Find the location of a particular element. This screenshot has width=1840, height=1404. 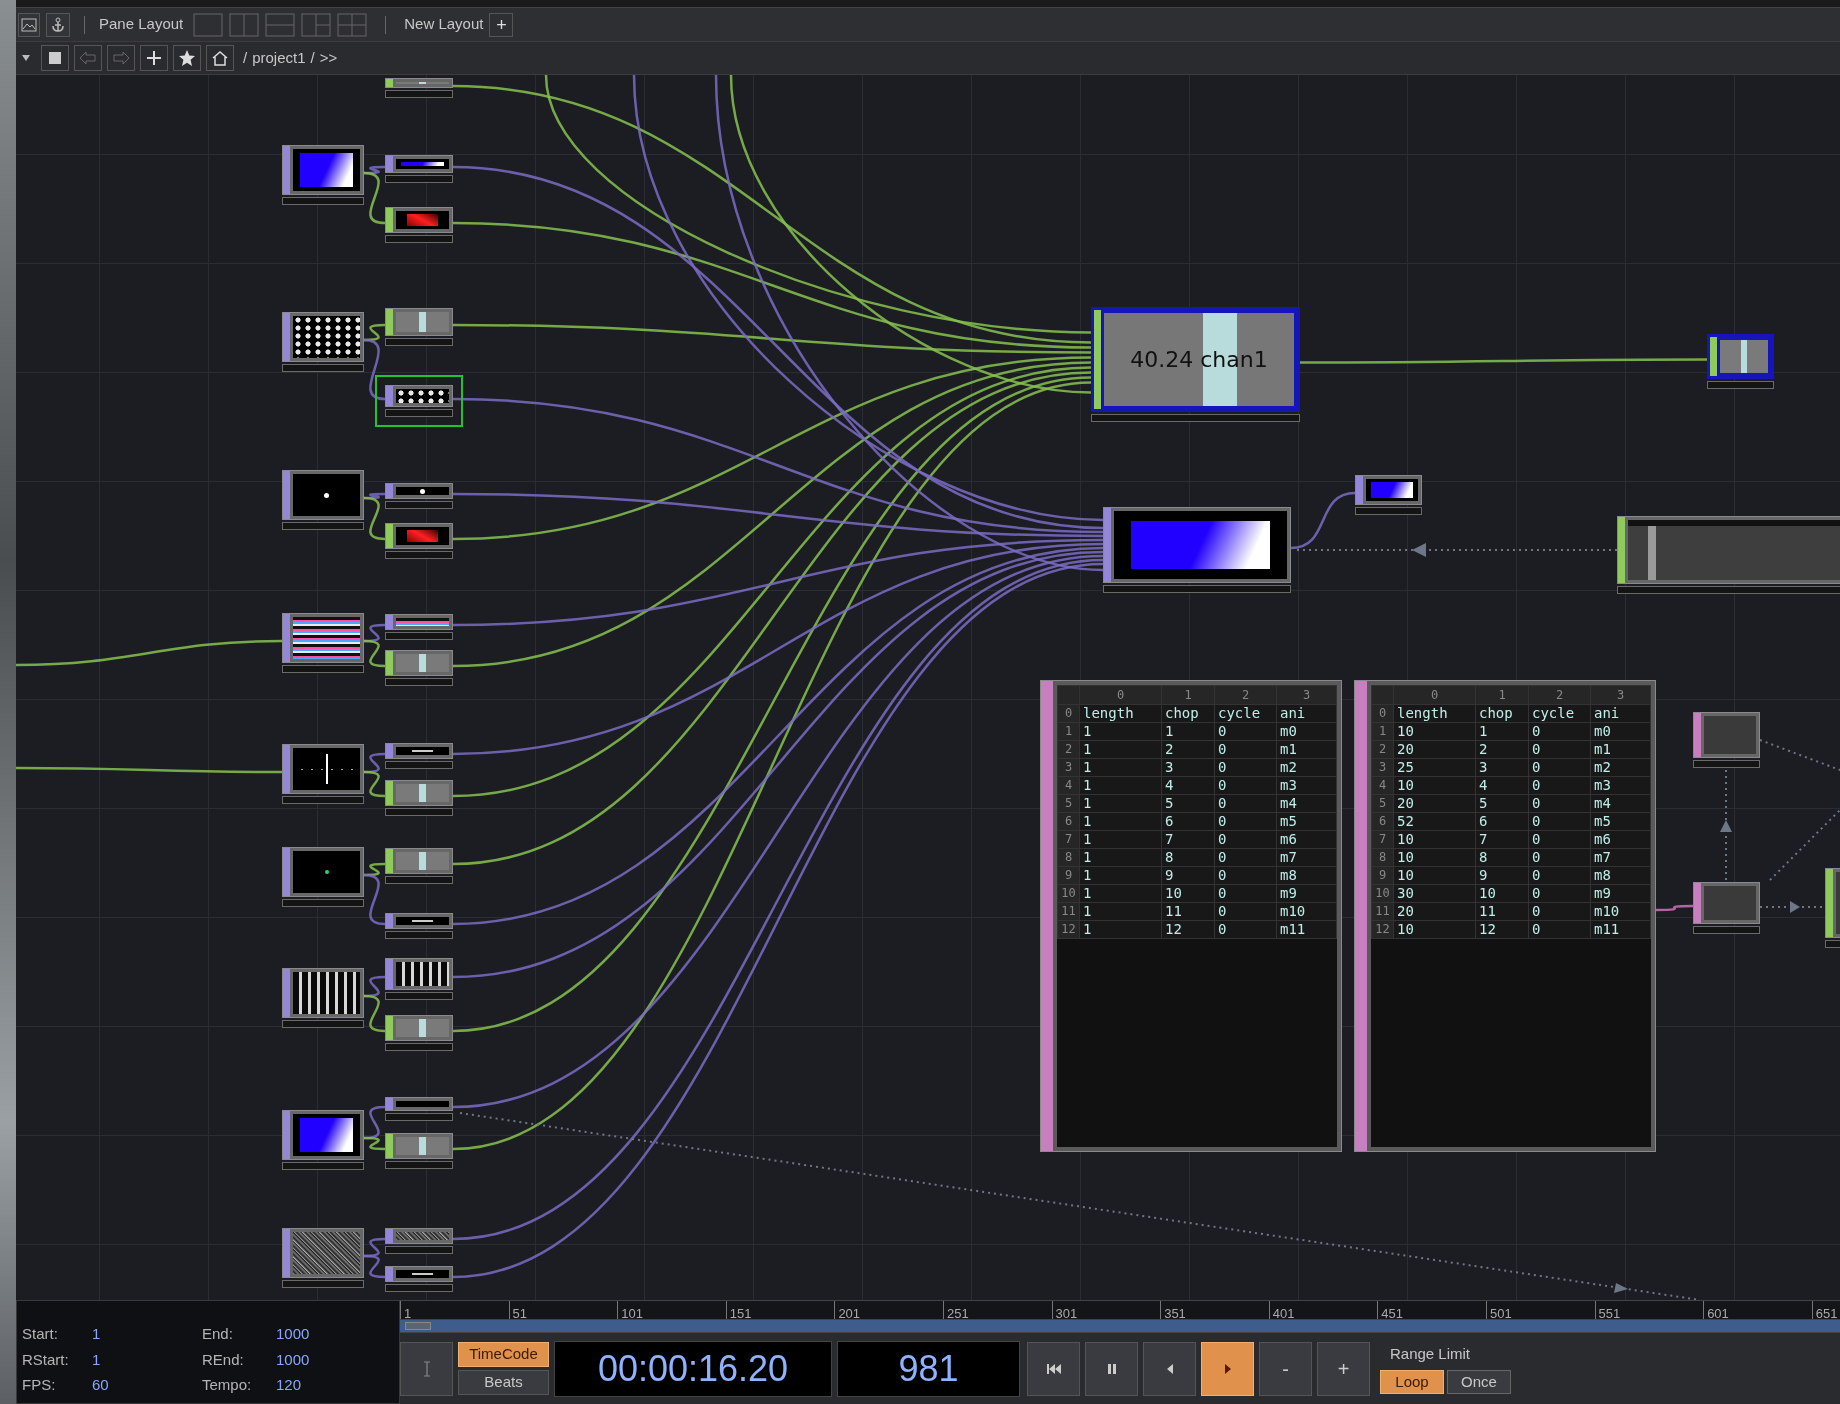

transport-button: + is located at coordinates (1343, 1368).